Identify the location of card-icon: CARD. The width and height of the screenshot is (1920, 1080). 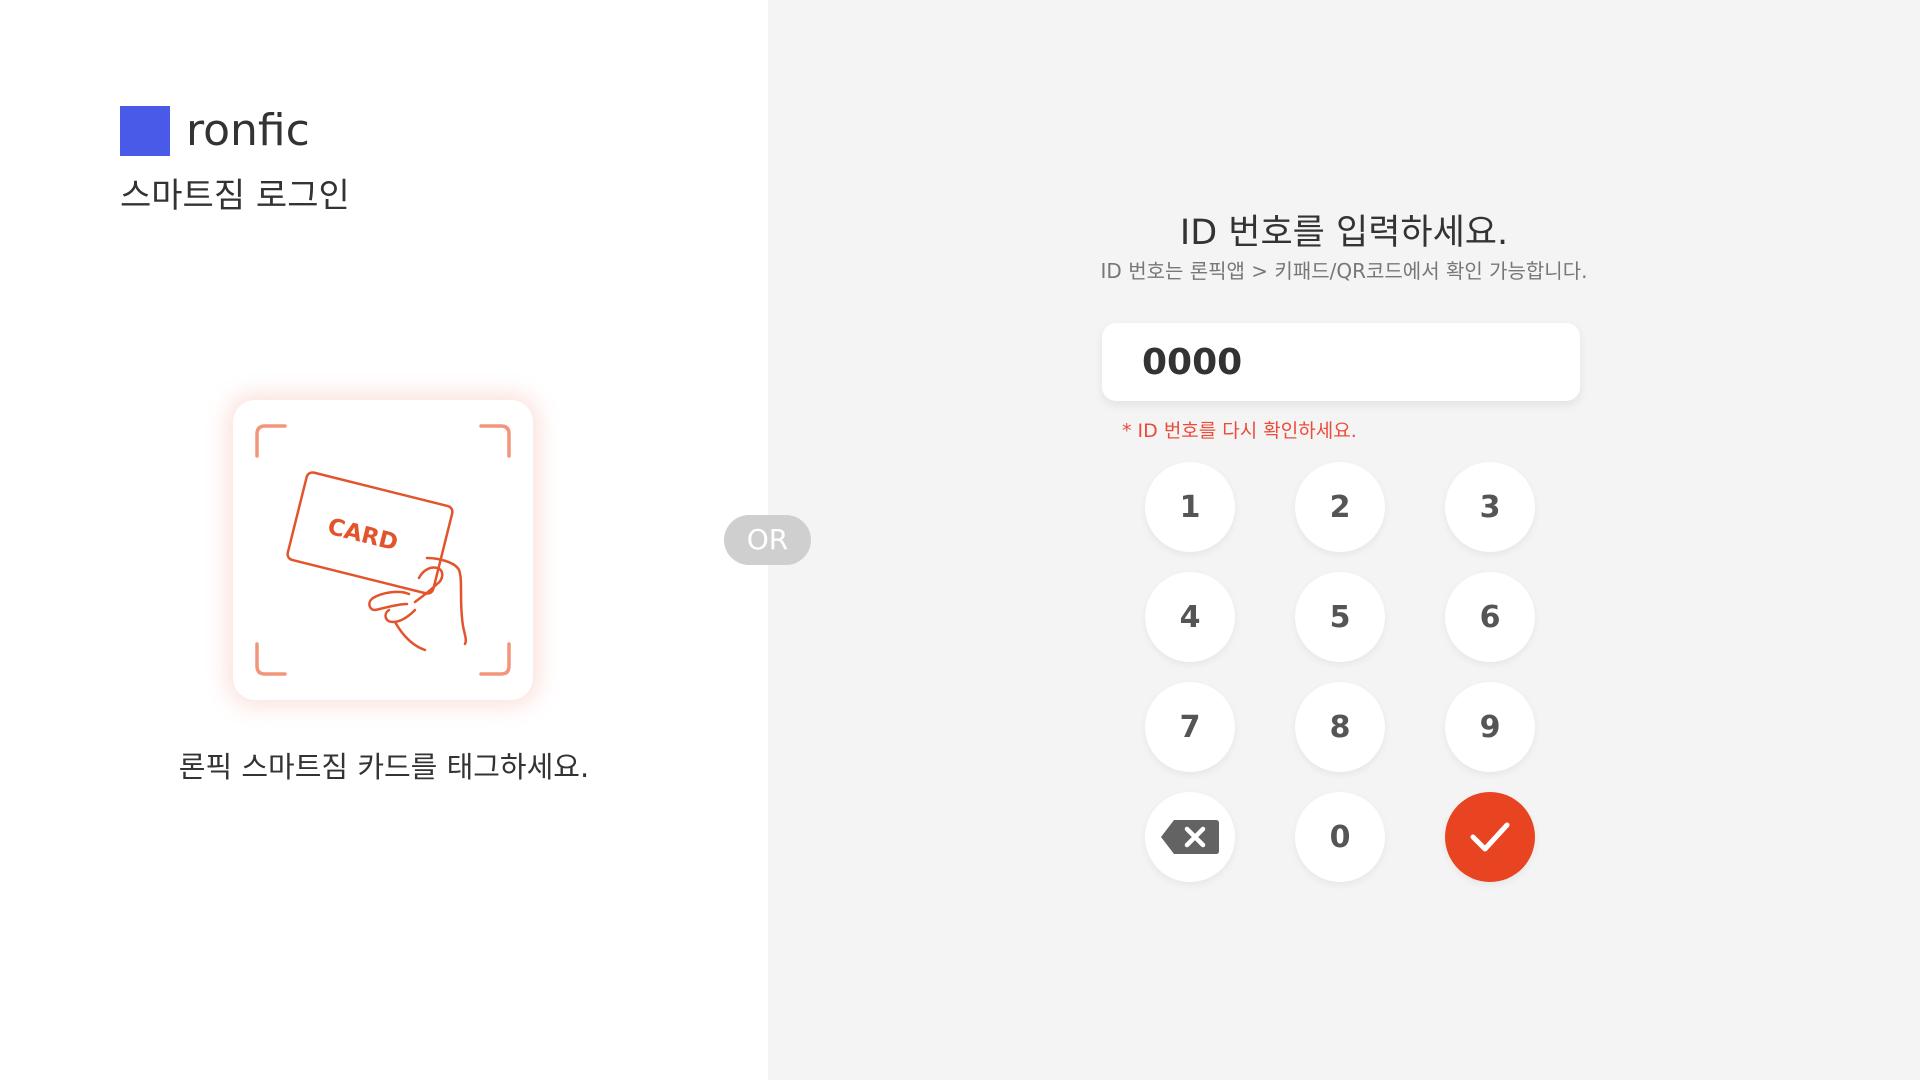
(370, 533).